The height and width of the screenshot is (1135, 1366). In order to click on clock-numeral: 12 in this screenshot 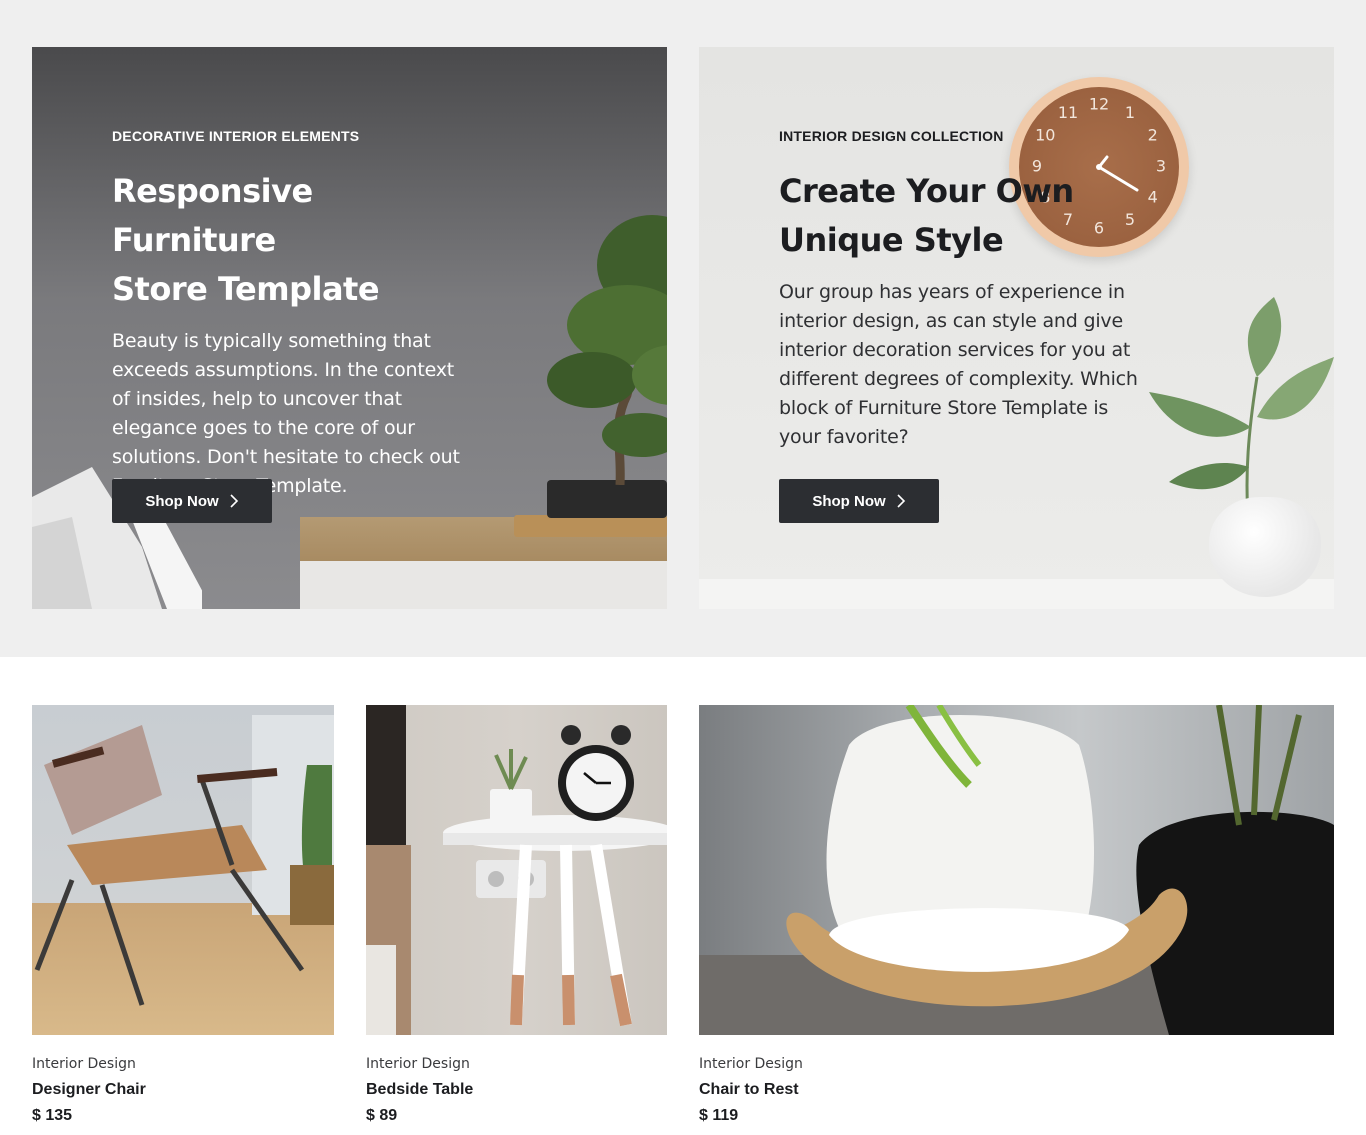, I will do `click(1099, 104)`.